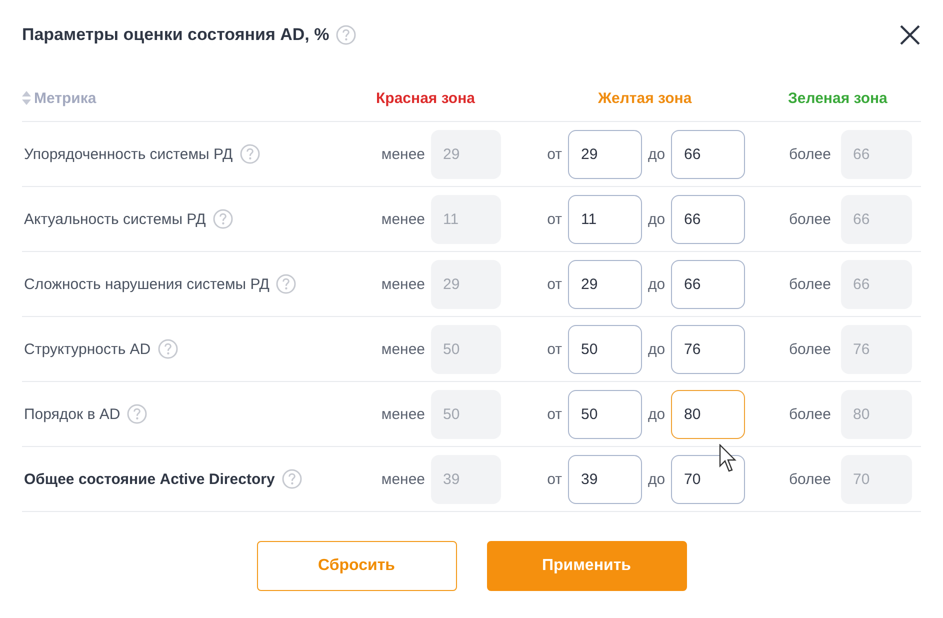  What do you see at coordinates (26, 98) in the screenshot?
I see `sort-icon` at bounding box center [26, 98].